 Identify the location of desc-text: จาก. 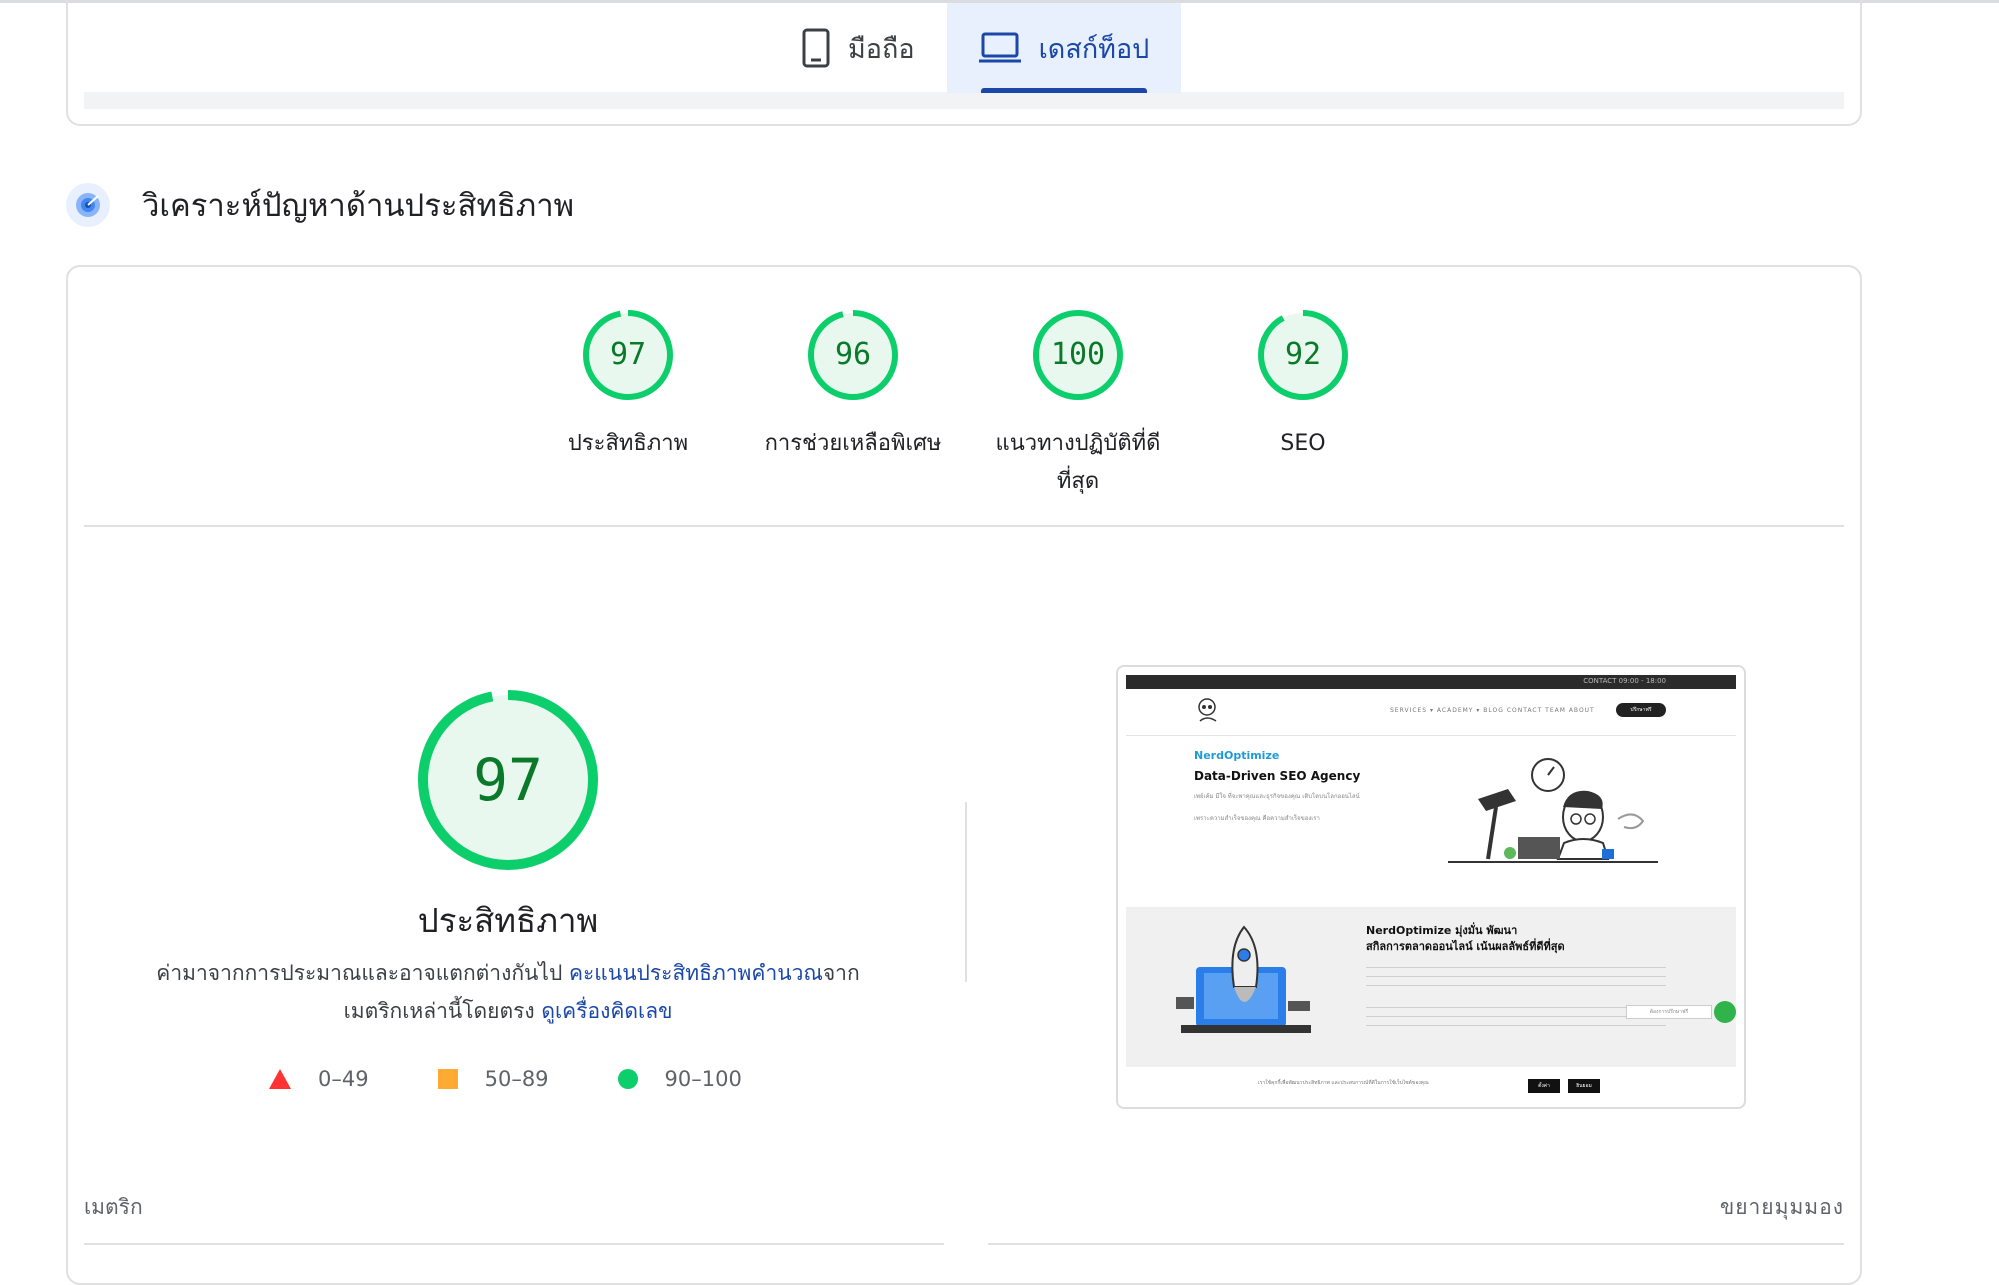
(841, 973).